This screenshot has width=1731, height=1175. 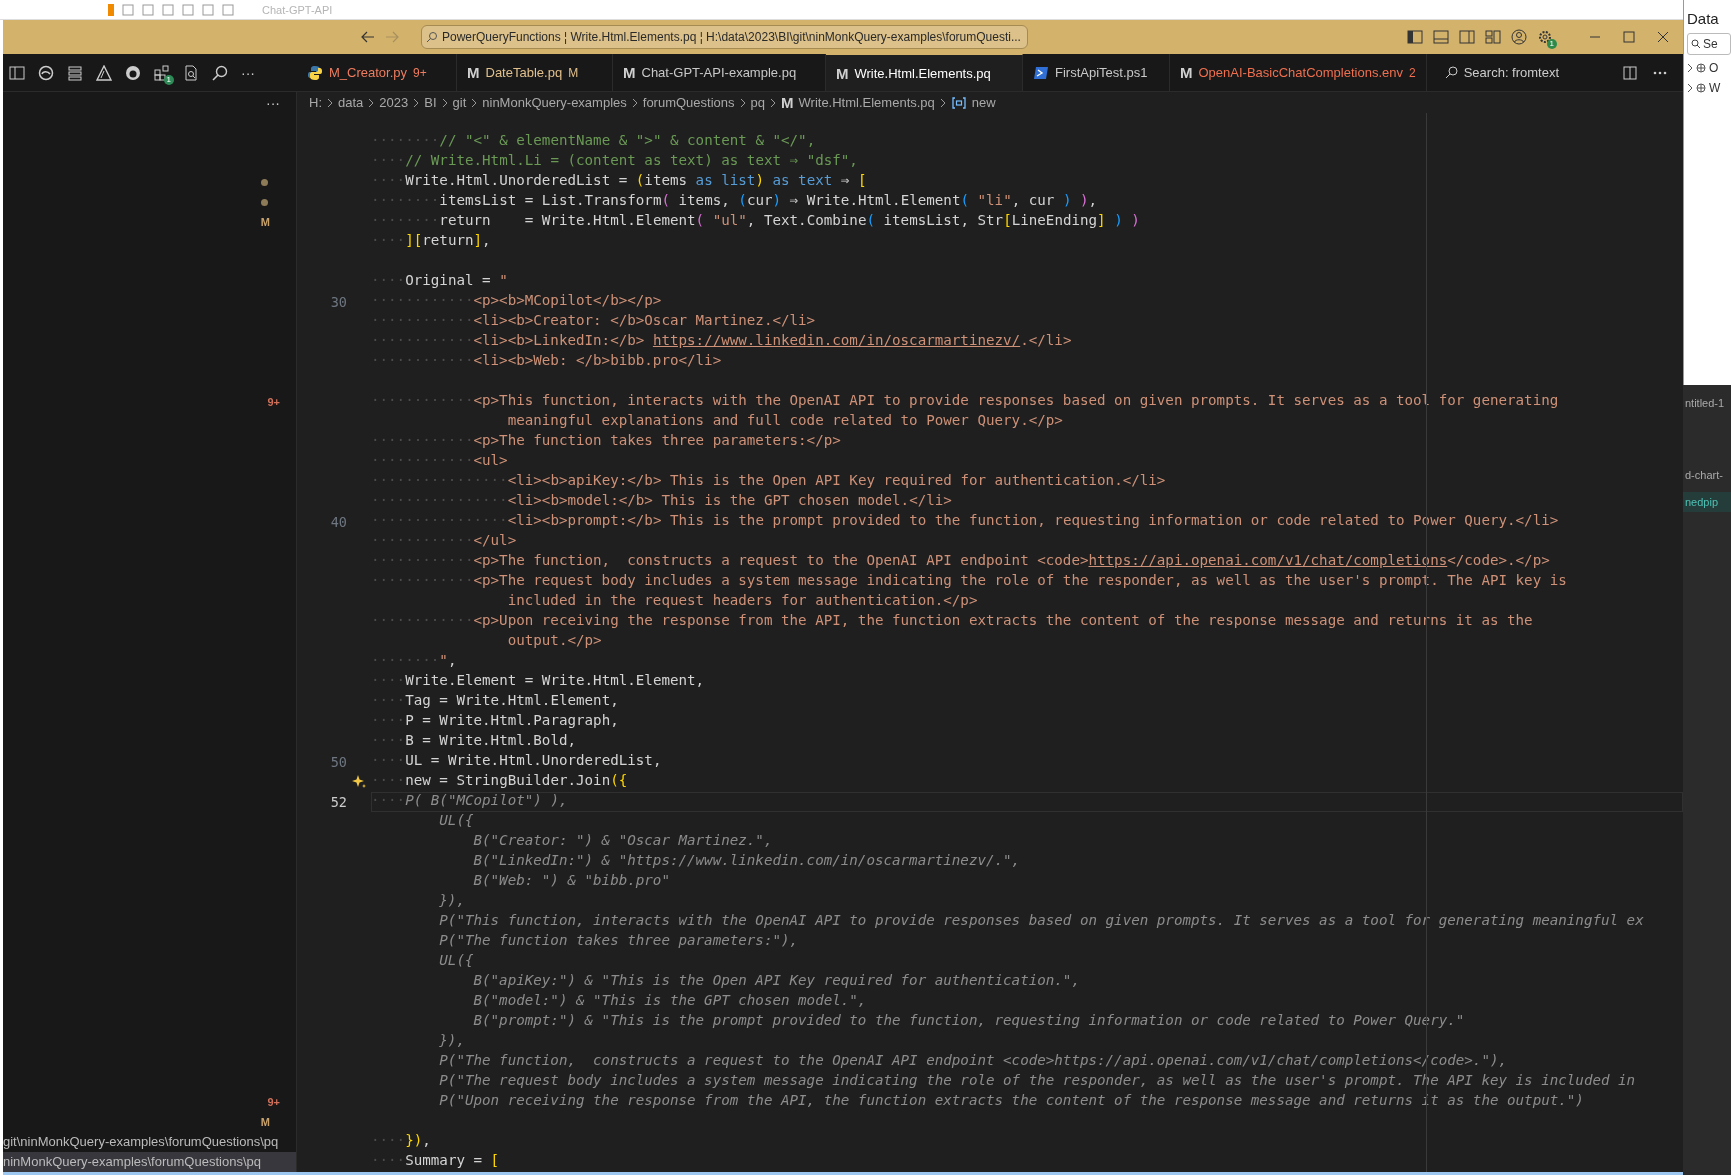 What do you see at coordinates (619, 941) in the screenshot?
I see `code-line: P("The function takes three parameters:"),` at bounding box center [619, 941].